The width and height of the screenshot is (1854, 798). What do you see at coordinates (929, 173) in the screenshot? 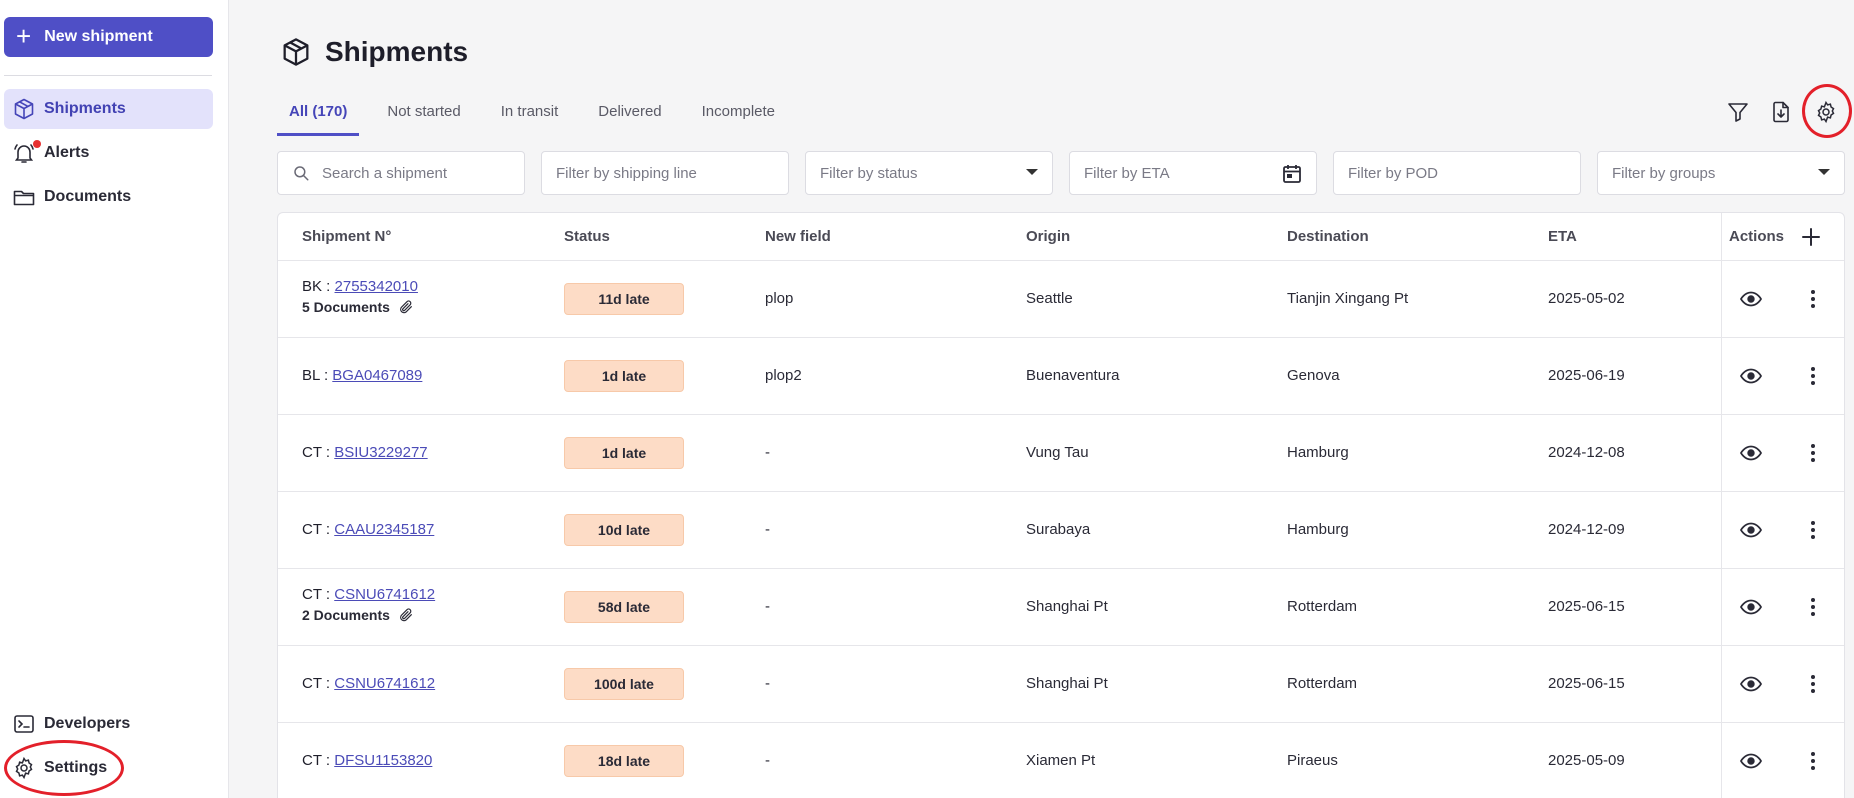
I see `status-filter: Filter by status` at bounding box center [929, 173].